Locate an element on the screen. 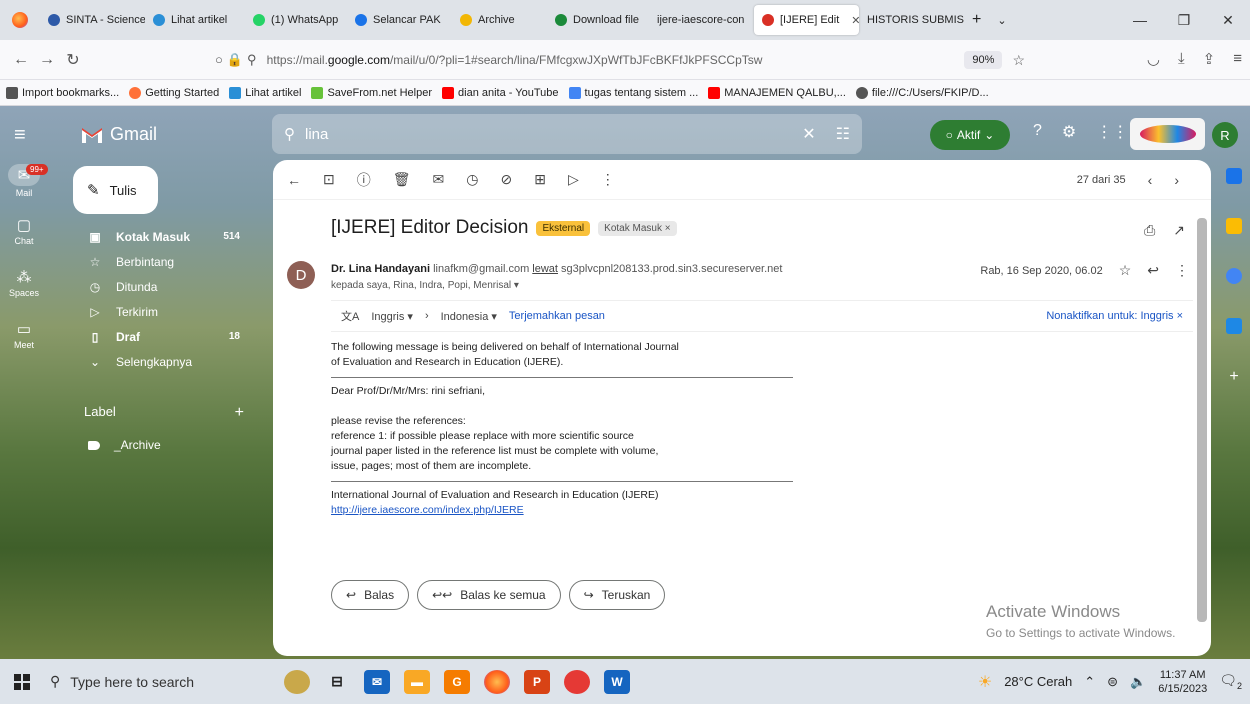 The height and width of the screenshot is (704, 1250). new-tab-icon: + is located at coordinates (976, 20).